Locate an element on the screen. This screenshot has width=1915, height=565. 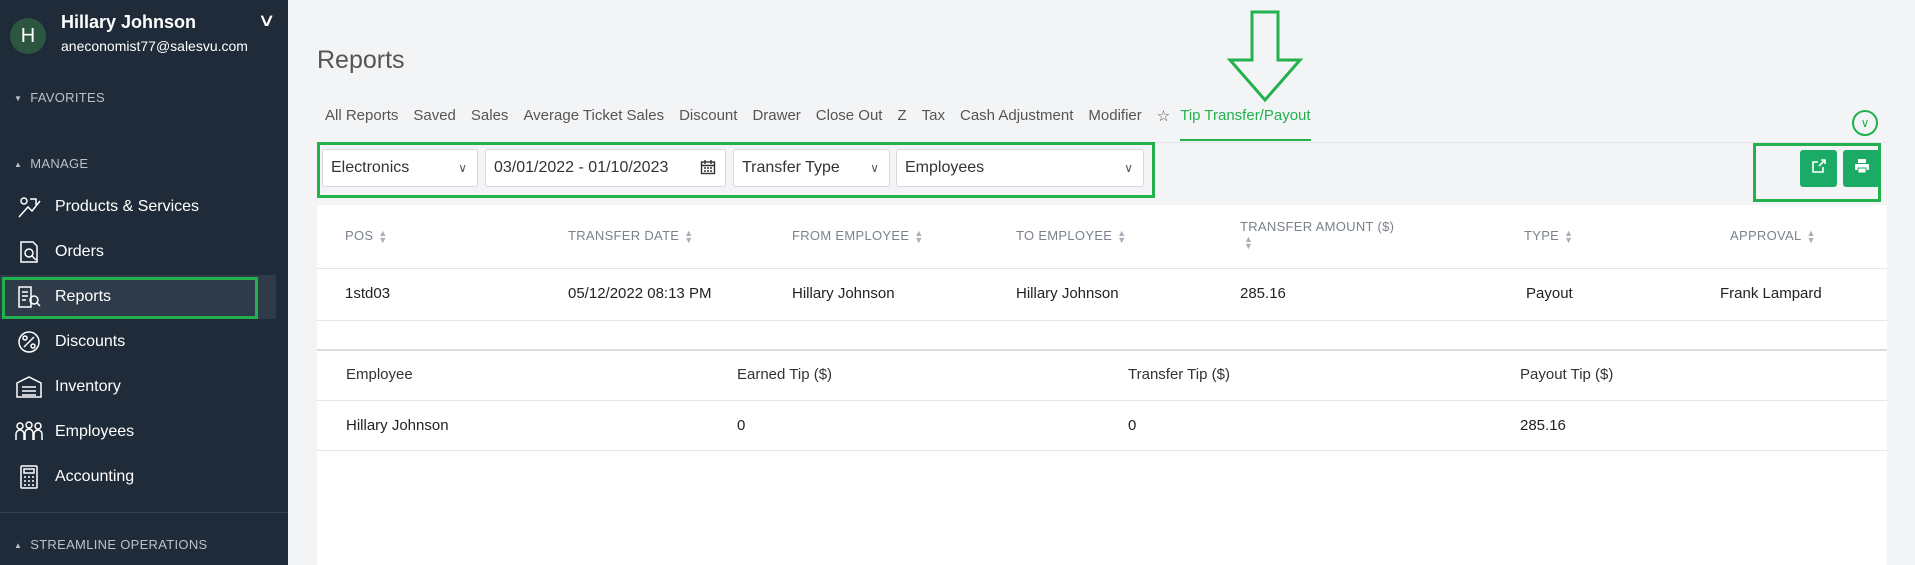
arrow-down-icon is located at coordinates (1265, 59).